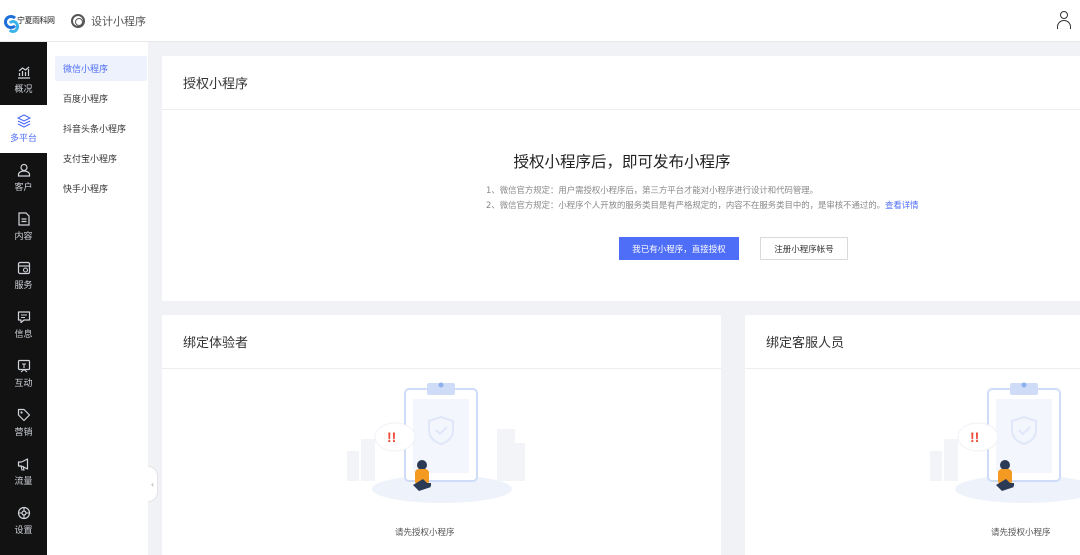  I want to click on document-icon, so click(24, 219).